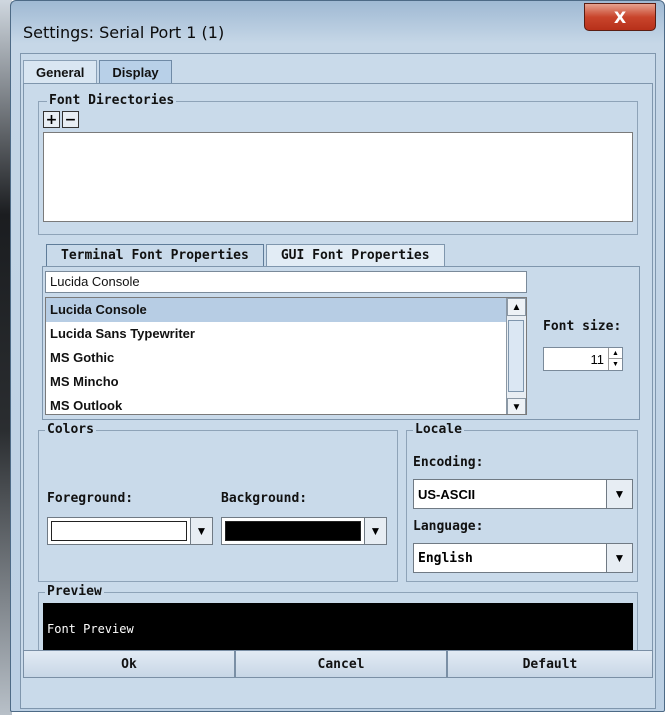 This screenshot has width=665, height=715. I want to click on background-color-combo: ▼, so click(304, 531).